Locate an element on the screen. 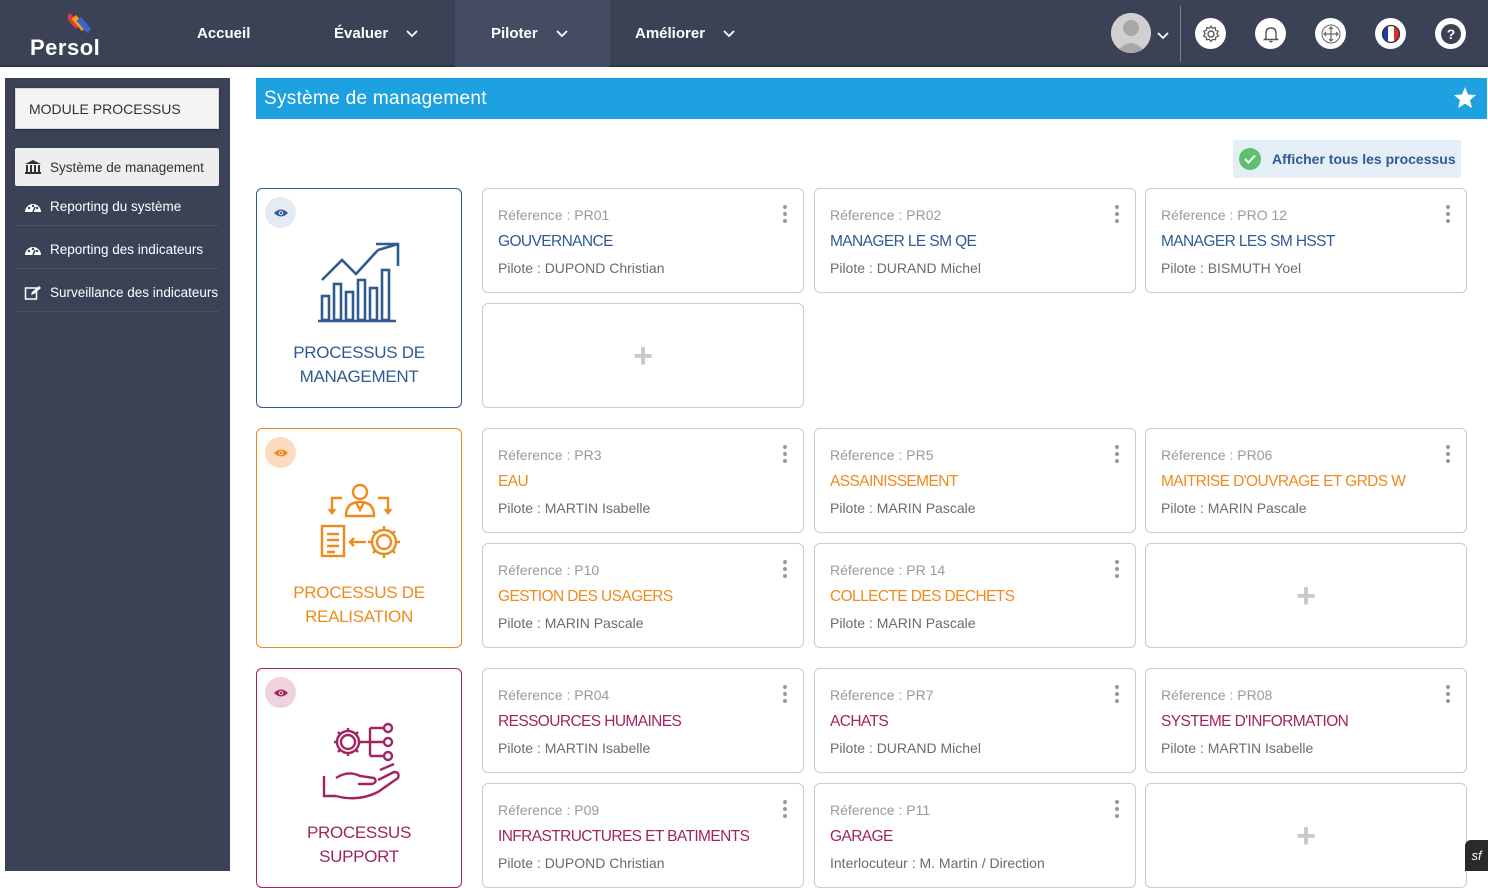 The image size is (1488, 888). sidebar-item-systeme-management: Système de management is located at coordinates (117, 167).